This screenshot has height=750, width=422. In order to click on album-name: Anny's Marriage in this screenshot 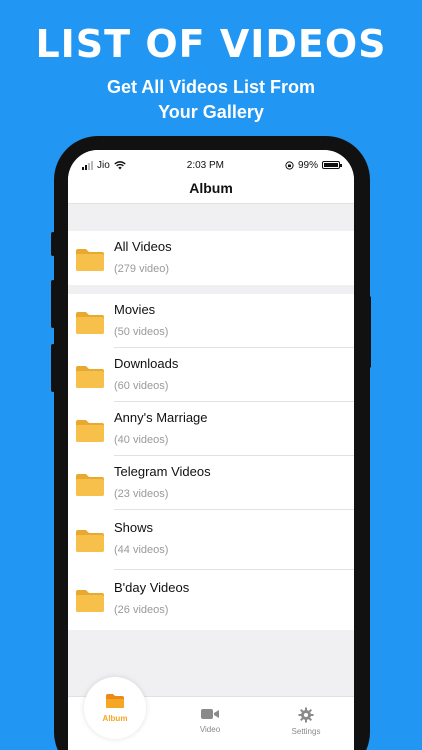, I will do `click(161, 417)`.